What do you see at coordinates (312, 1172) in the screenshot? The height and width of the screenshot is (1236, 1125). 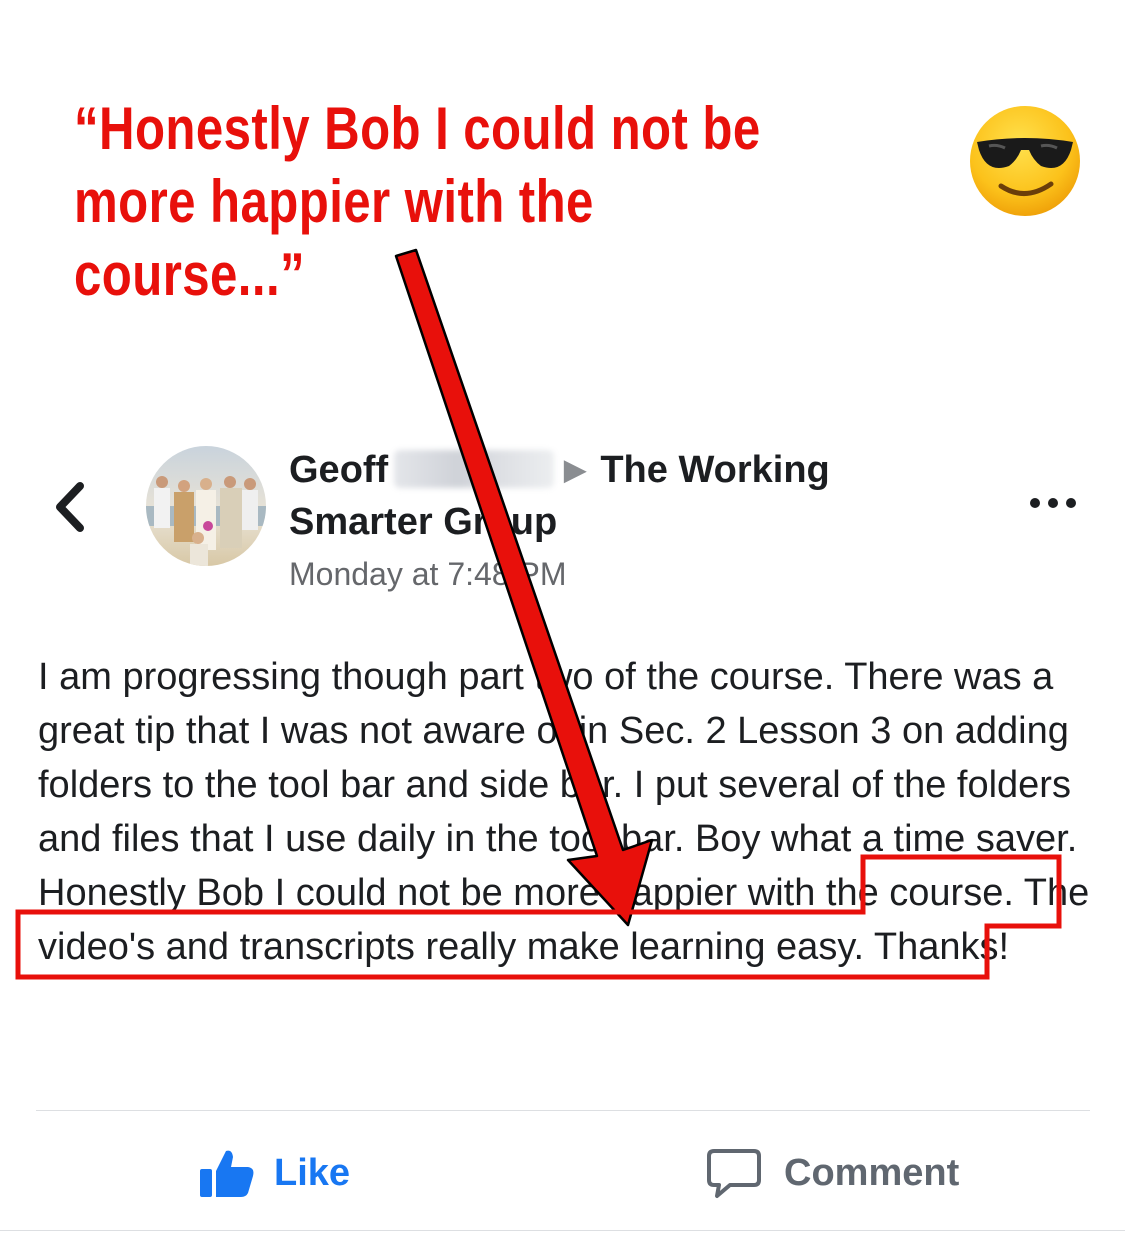 I see `like-label: Like` at bounding box center [312, 1172].